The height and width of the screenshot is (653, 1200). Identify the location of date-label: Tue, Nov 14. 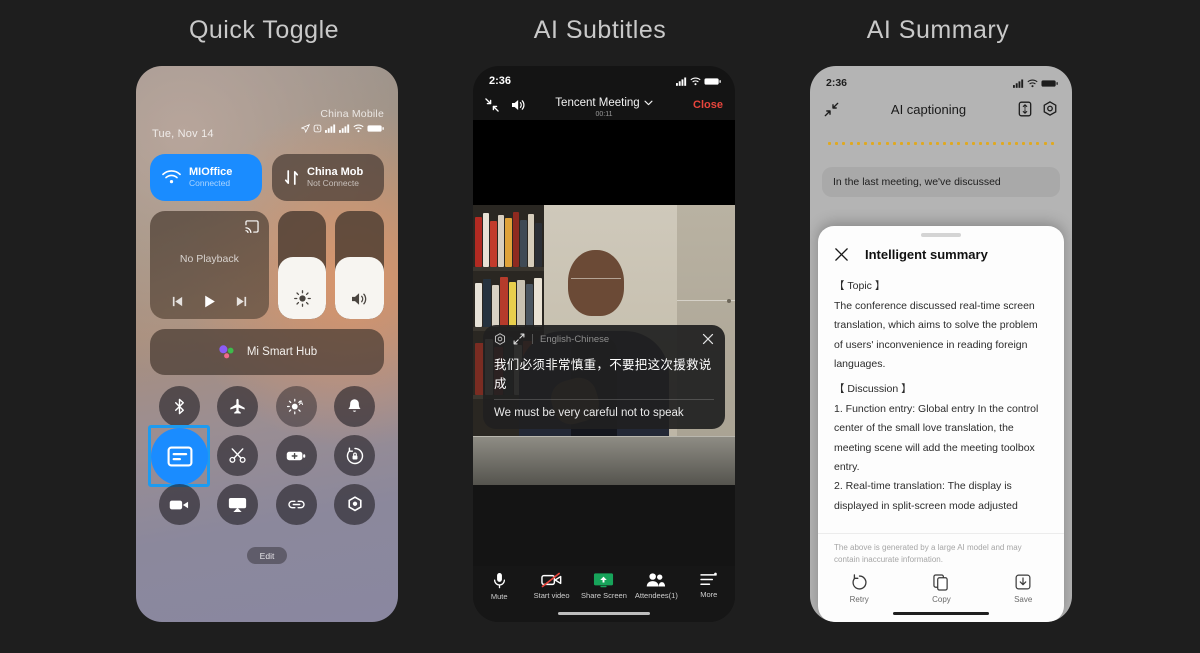
(183, 134).